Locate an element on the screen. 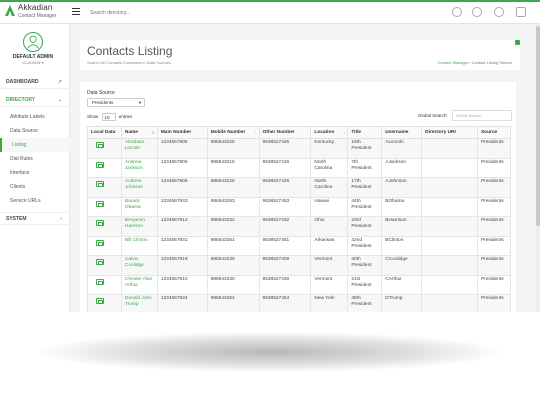  chevron-down-icon: ⌄ is located at coordinates (59, 100).